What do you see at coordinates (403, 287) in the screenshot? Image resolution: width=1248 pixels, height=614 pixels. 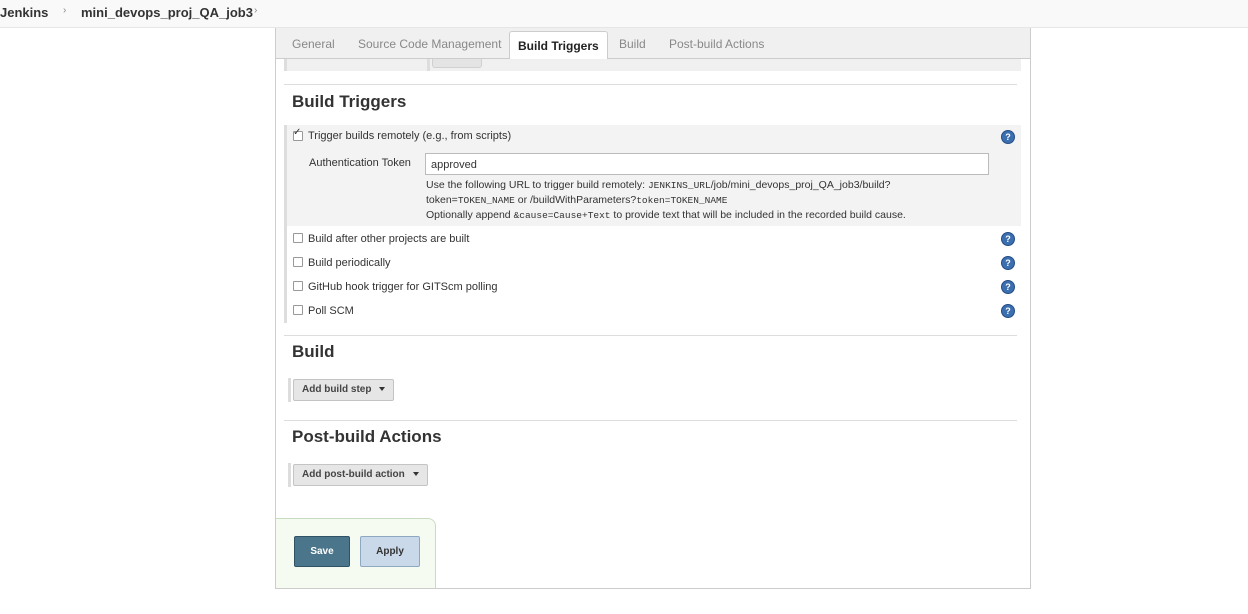 I see `github-hook-trigger-label: GitHub hook trigger for GITScm polling` at bounding box center [403, 287].